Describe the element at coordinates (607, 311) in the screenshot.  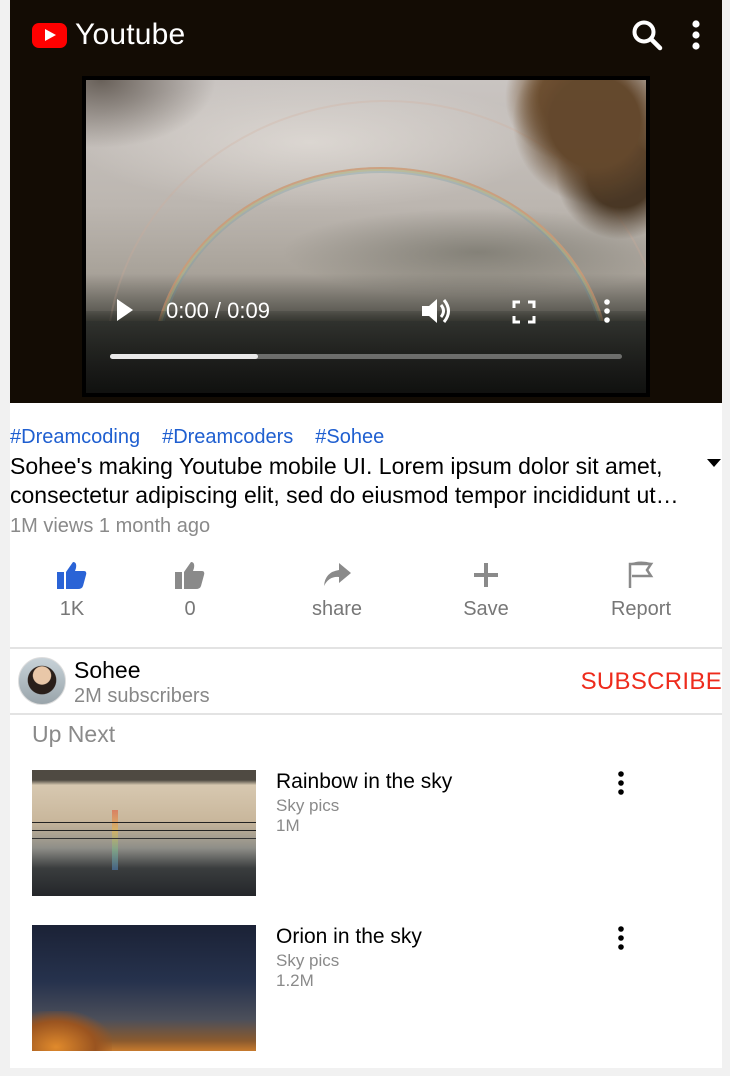
I see `player-more-icon` at that location.